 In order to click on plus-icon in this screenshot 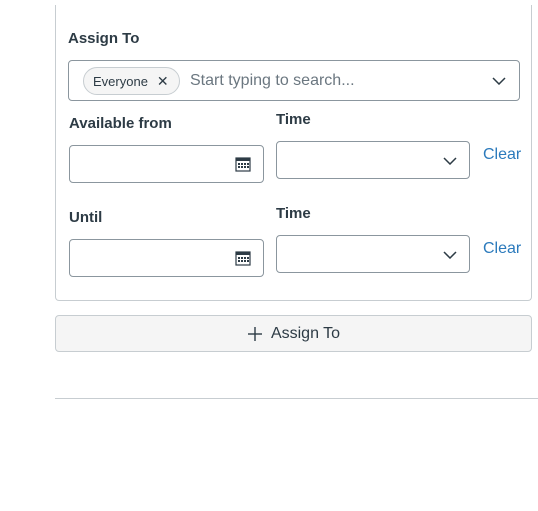, I will do `click(254, 333)`.